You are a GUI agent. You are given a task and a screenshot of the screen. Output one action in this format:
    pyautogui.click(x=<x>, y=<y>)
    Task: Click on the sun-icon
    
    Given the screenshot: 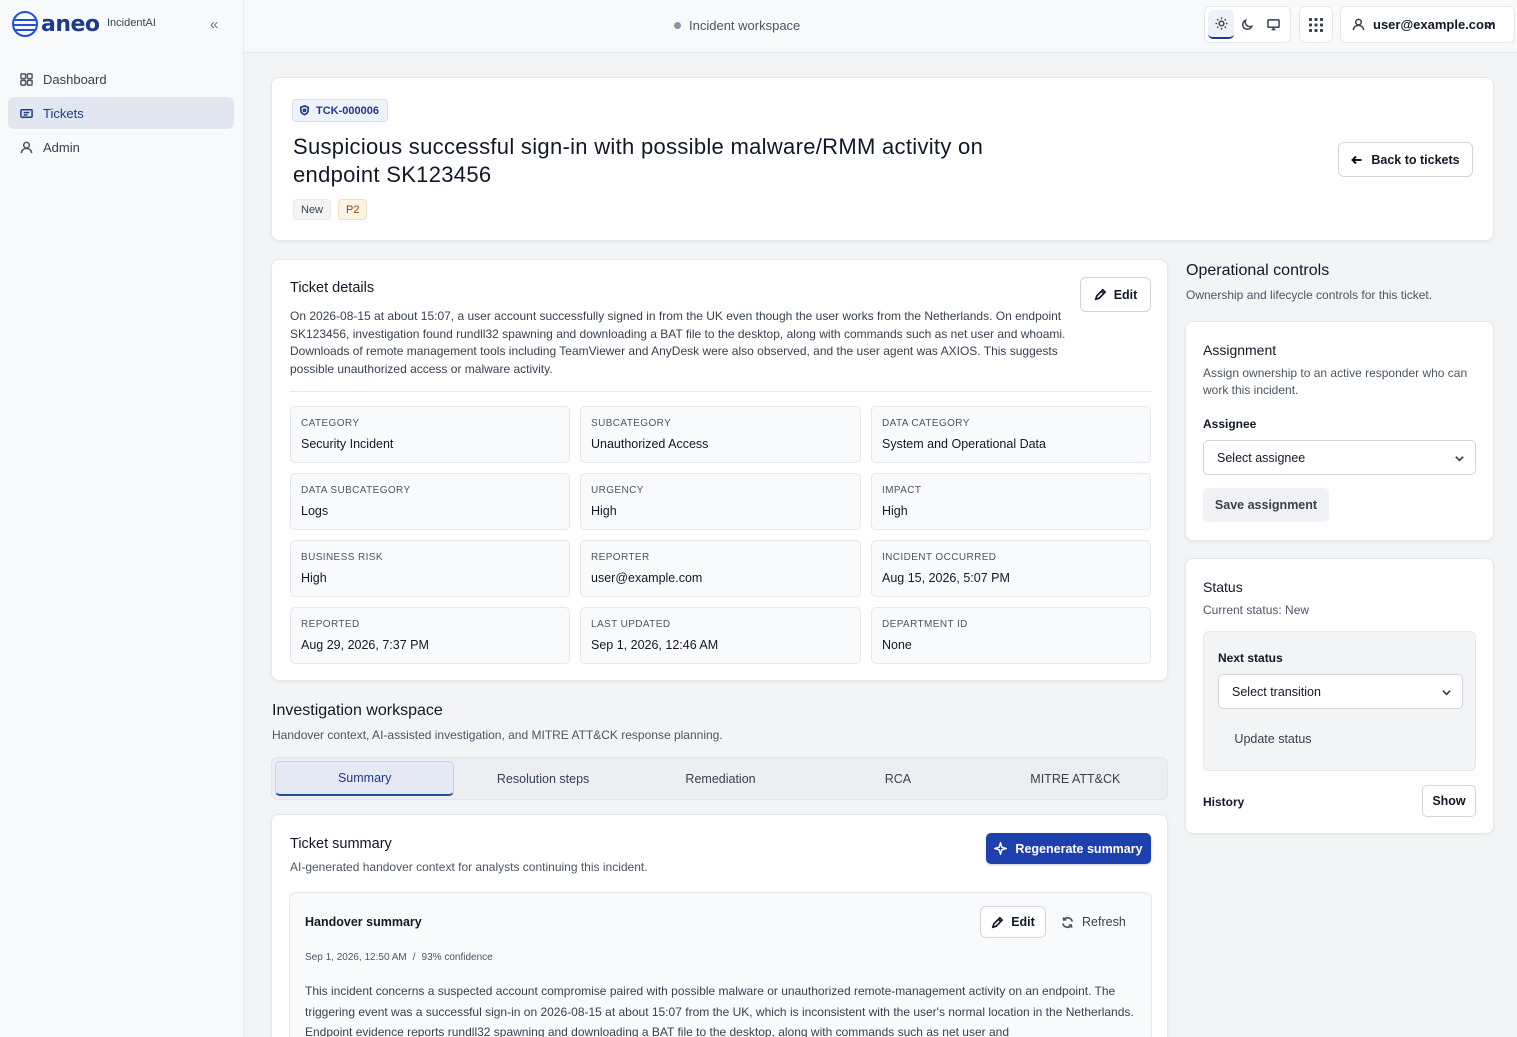 What is the action you would take?
    pyautogui.click(x=1221, y=23)
    